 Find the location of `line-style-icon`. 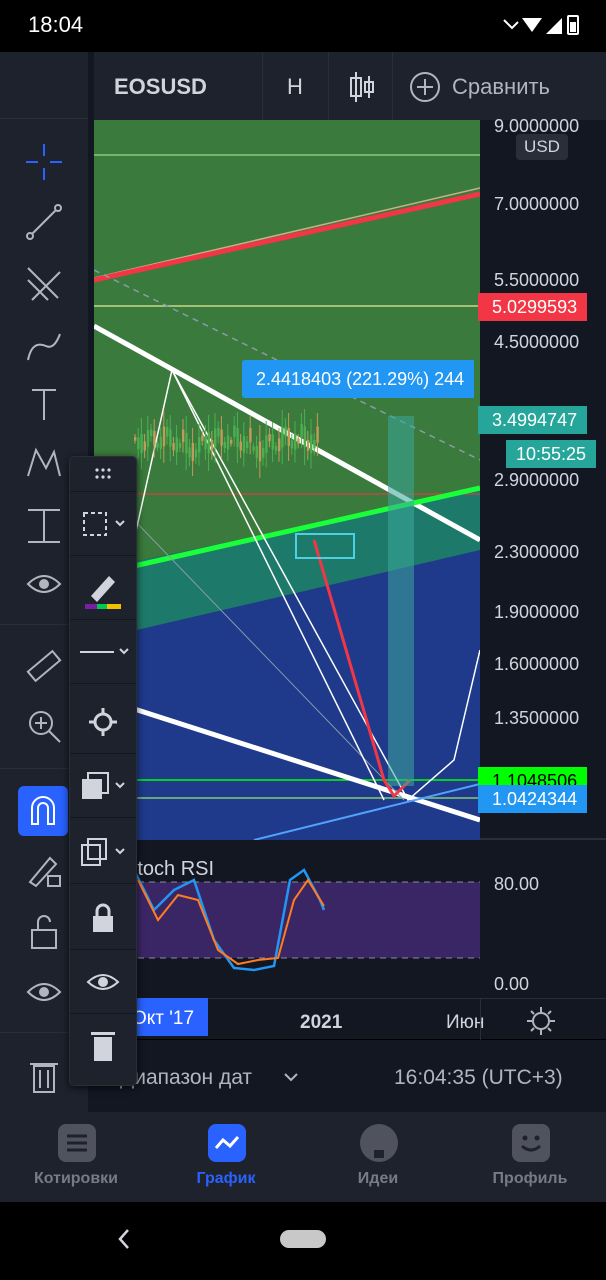

line-style-icon is located at coordinates (103, 652).